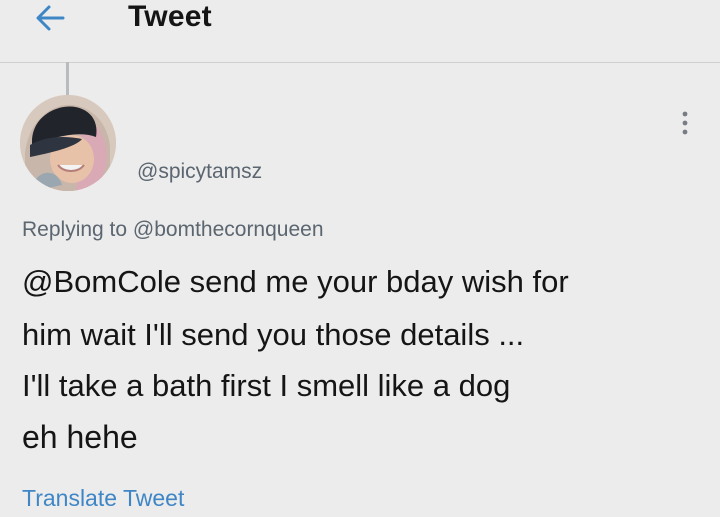 This screenshot has width=720, height=517. I want to click on more-options-button, so click(685, 123).